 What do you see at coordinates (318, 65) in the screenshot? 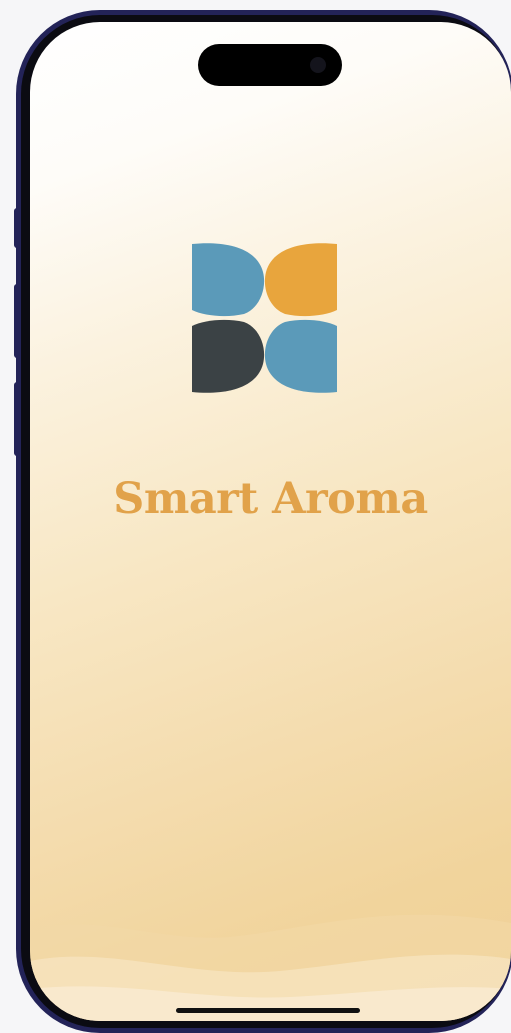
I see `front-camera-icon` at bounding box center [318, 65].